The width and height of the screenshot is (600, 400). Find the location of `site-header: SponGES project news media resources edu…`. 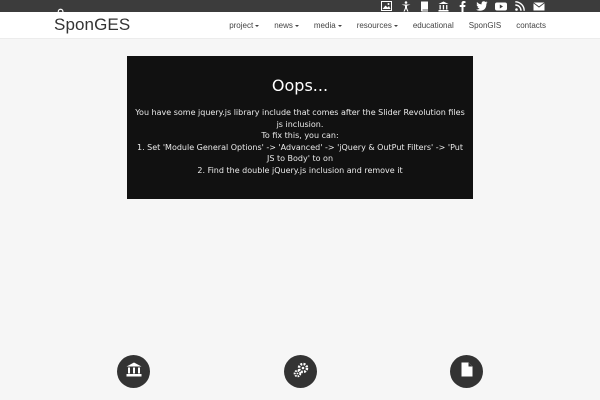

site-header: SponGES project news media resources edu… is located at coordinates (300, 25).